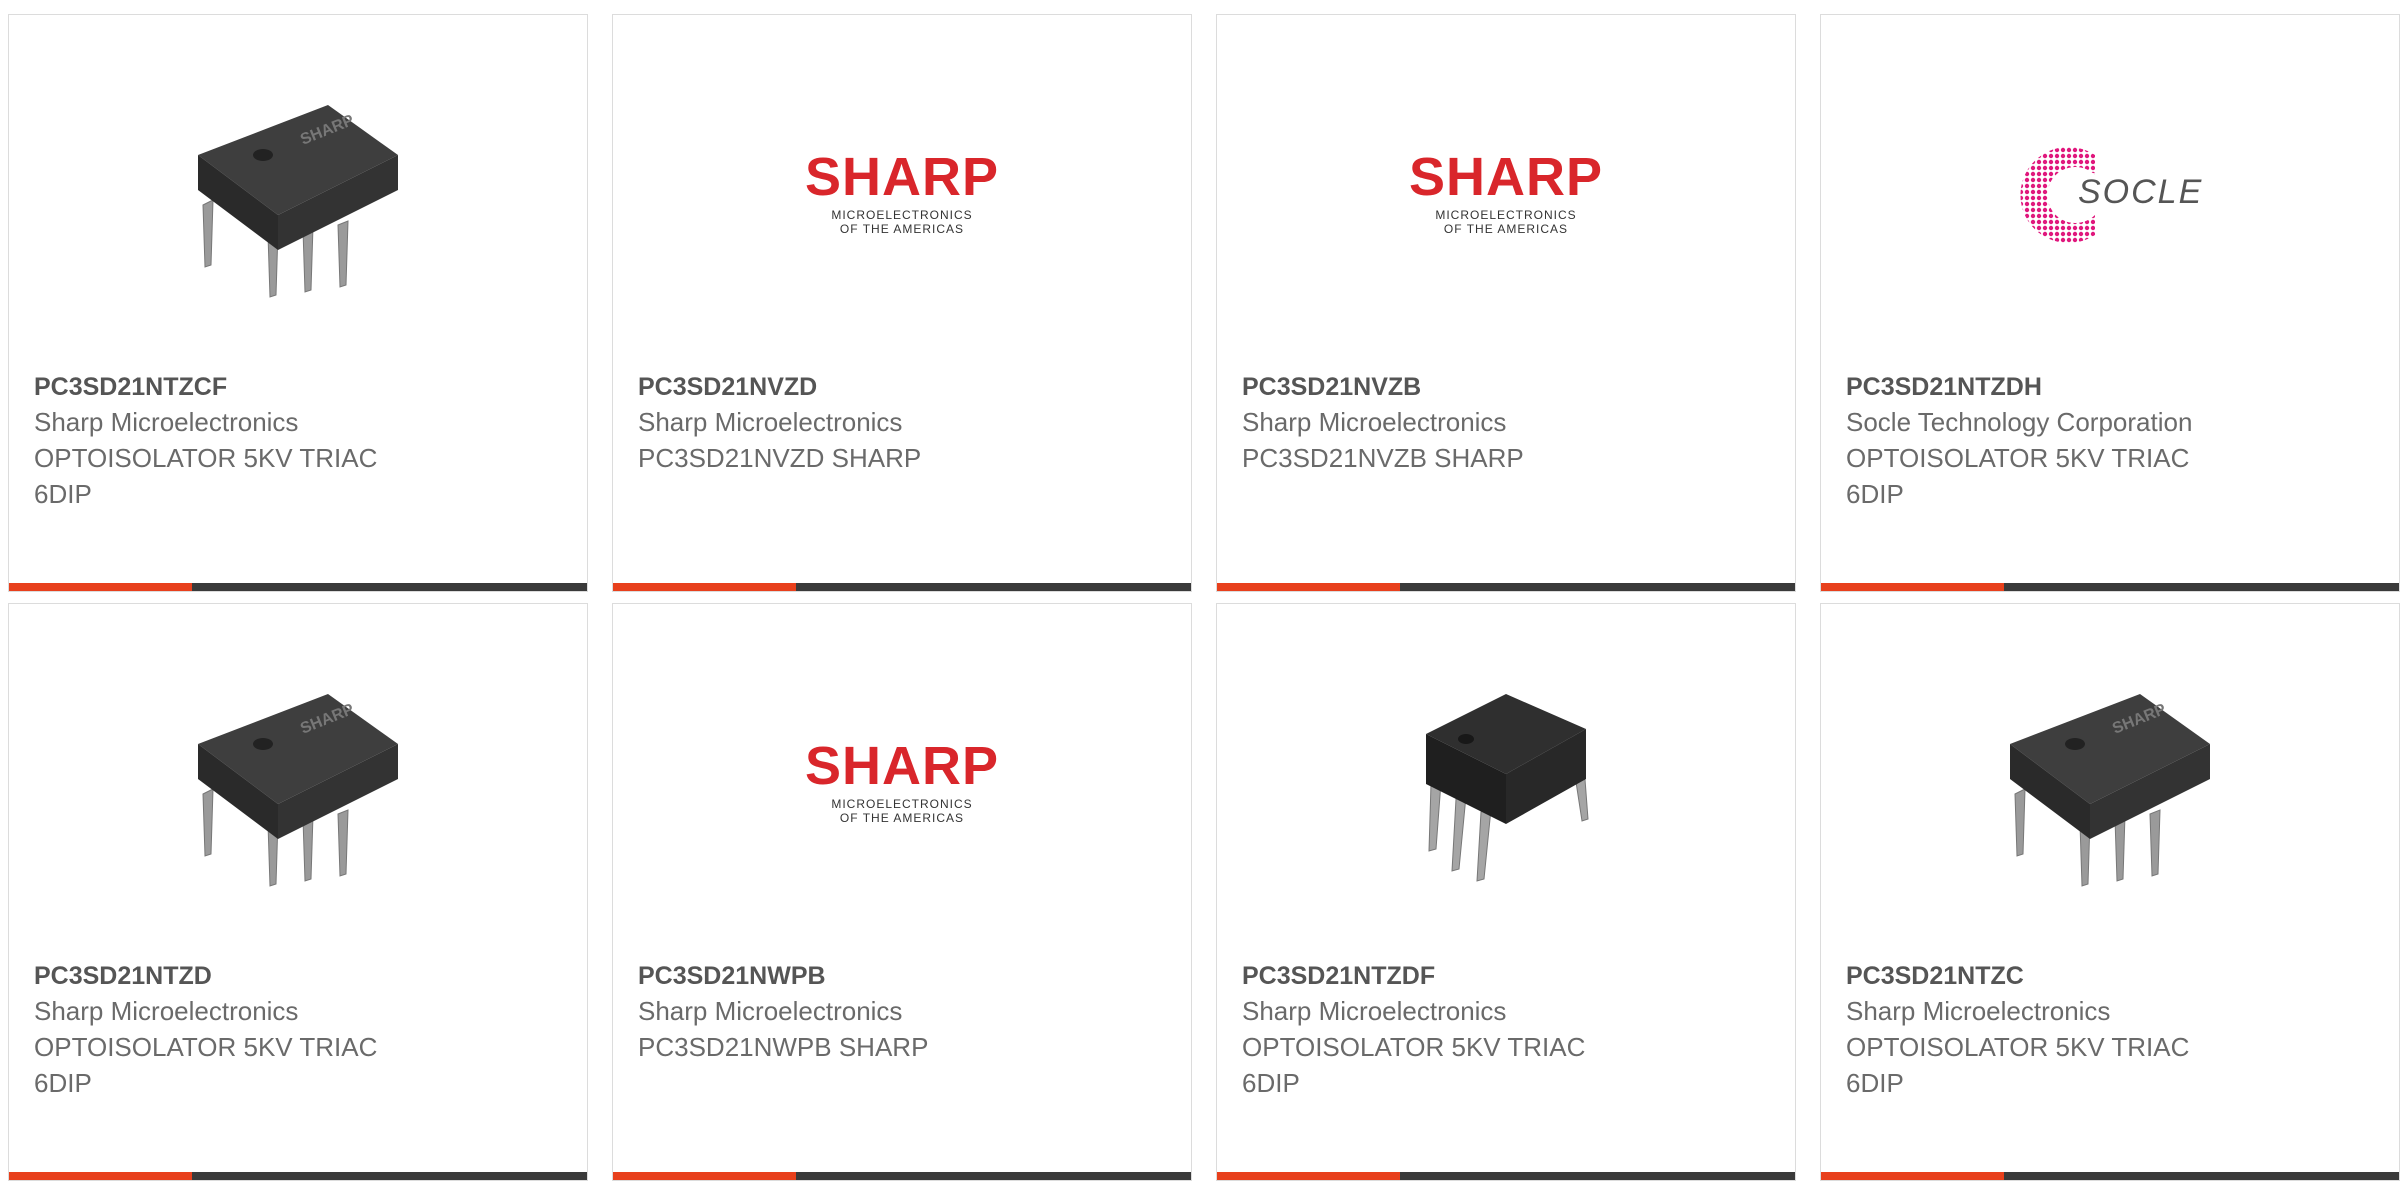 The width and height of the screenshot is (2400, 1181). I want to click on product-image: SOCLE, so click(2110, 195).